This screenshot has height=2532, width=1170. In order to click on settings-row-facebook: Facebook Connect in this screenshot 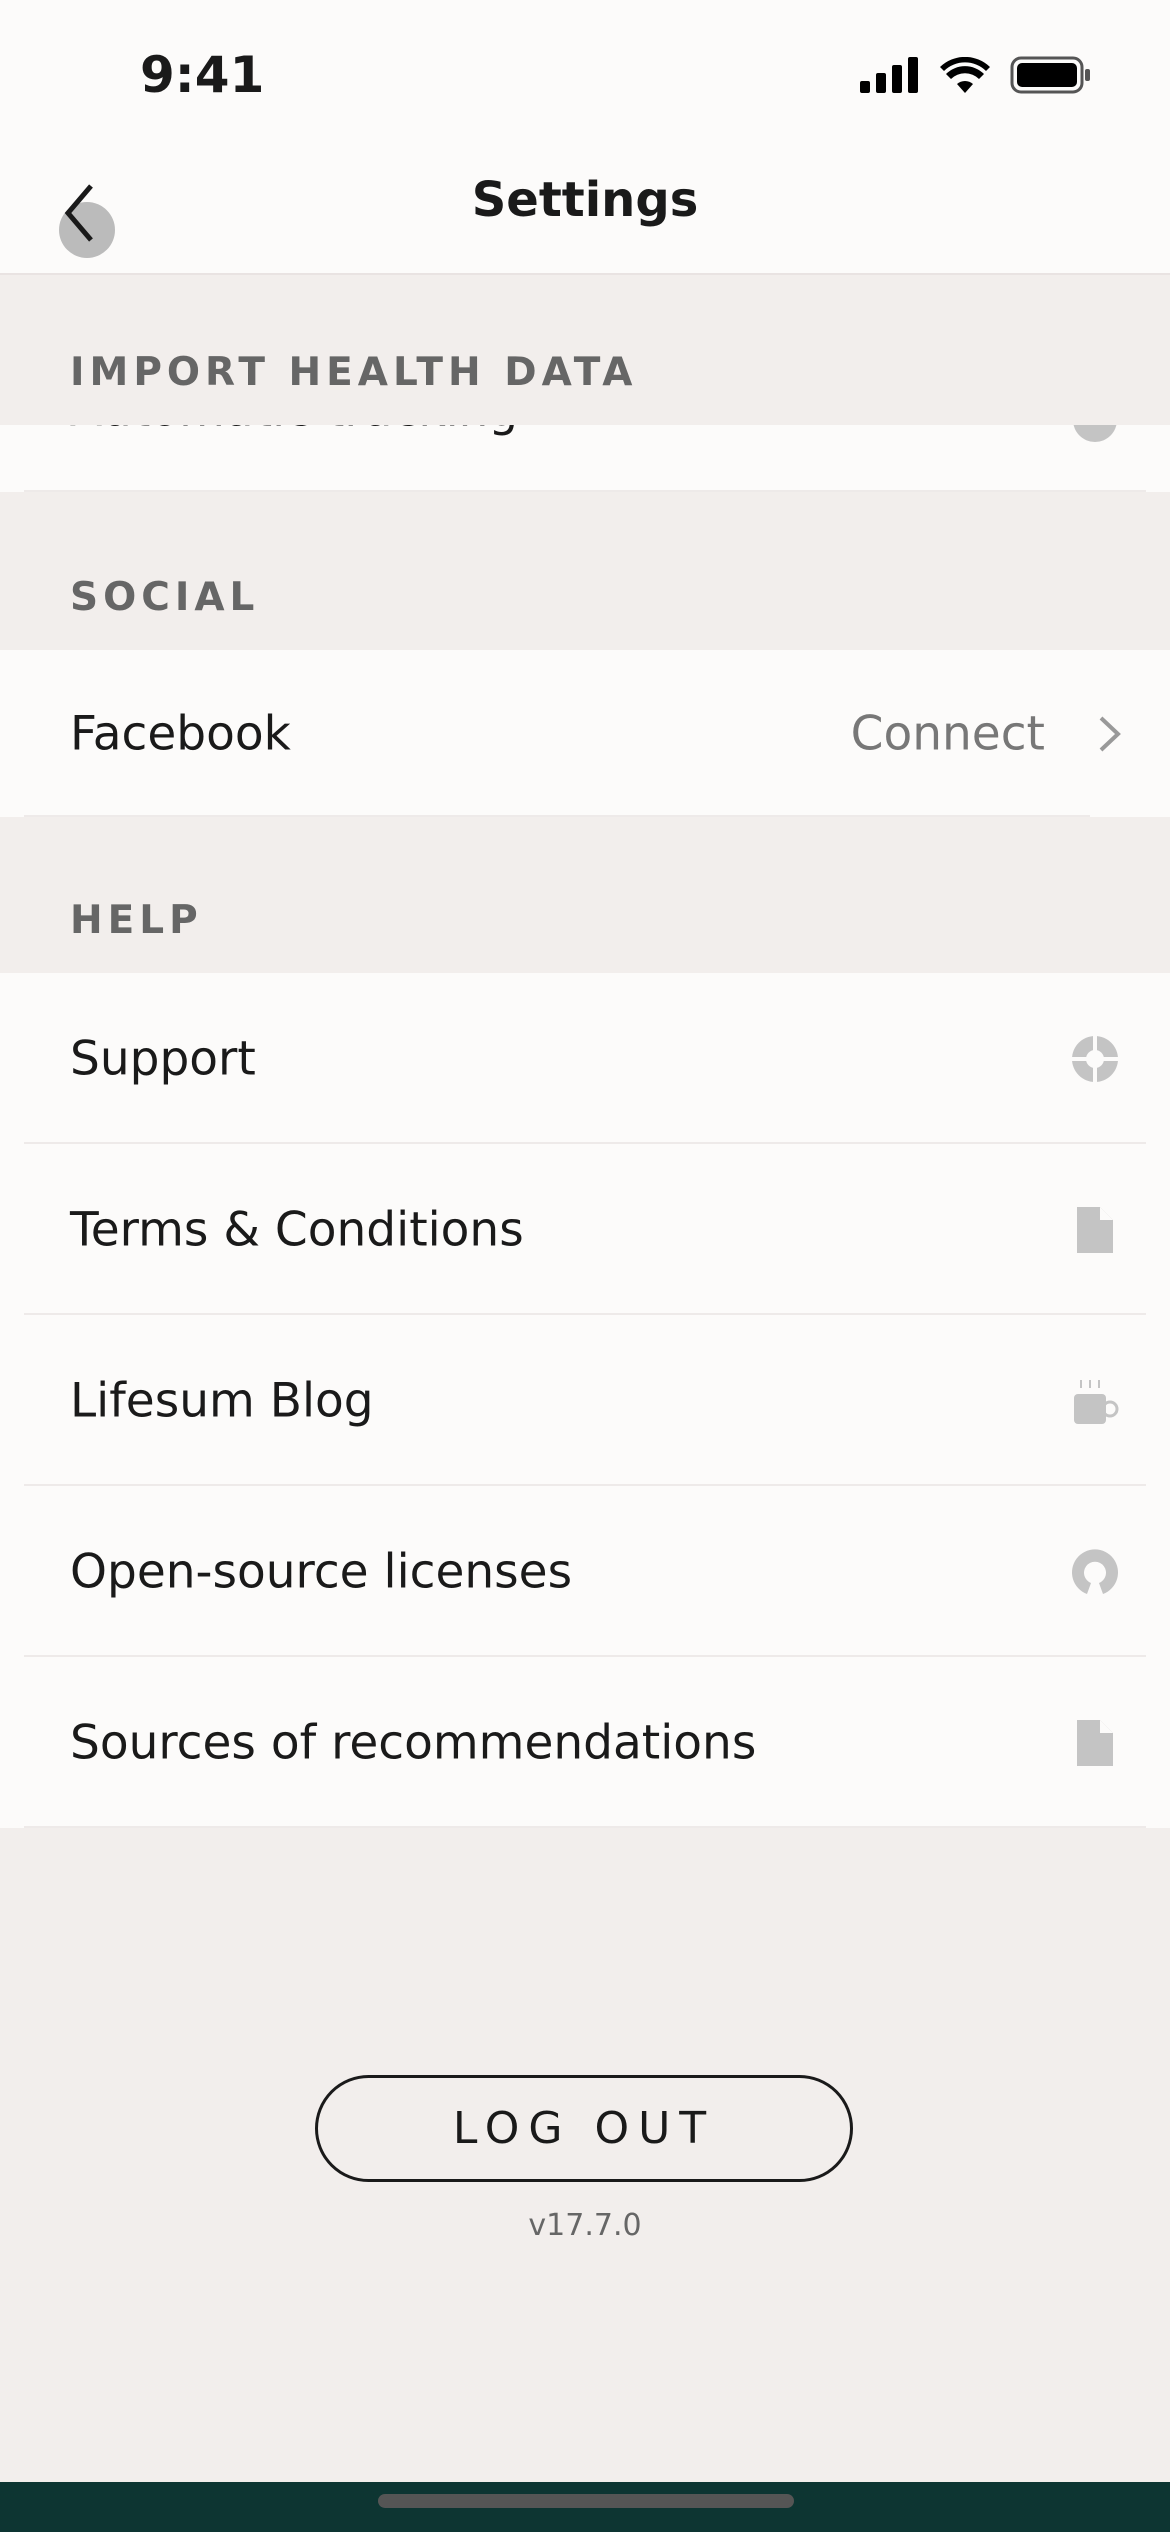, I will do `click(585, 733)`.